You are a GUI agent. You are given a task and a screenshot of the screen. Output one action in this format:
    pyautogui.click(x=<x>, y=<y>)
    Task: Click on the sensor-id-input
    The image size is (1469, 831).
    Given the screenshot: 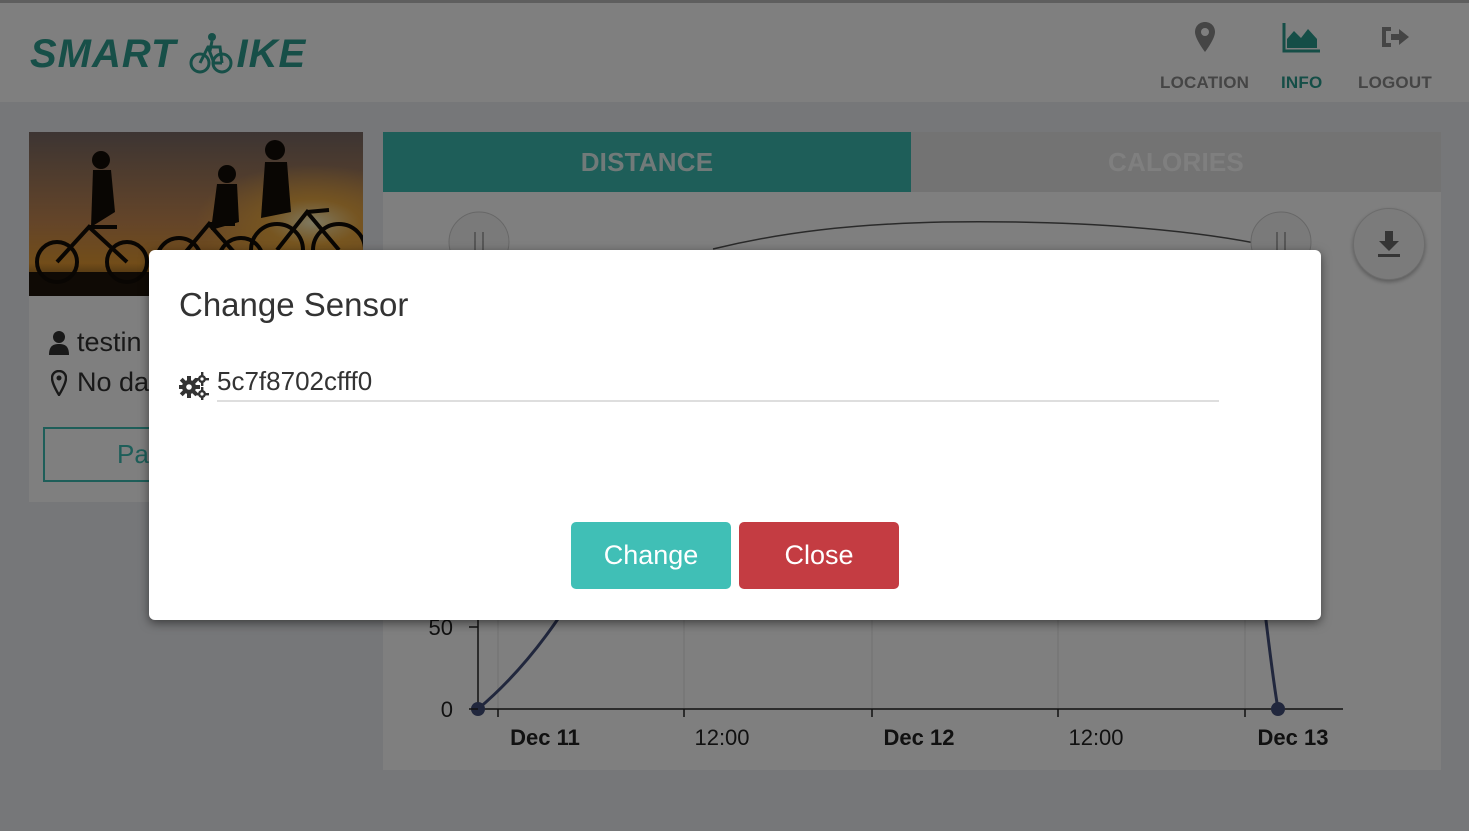 What is the action you would take?
    pyautogui.click(x=718, y=382)
    